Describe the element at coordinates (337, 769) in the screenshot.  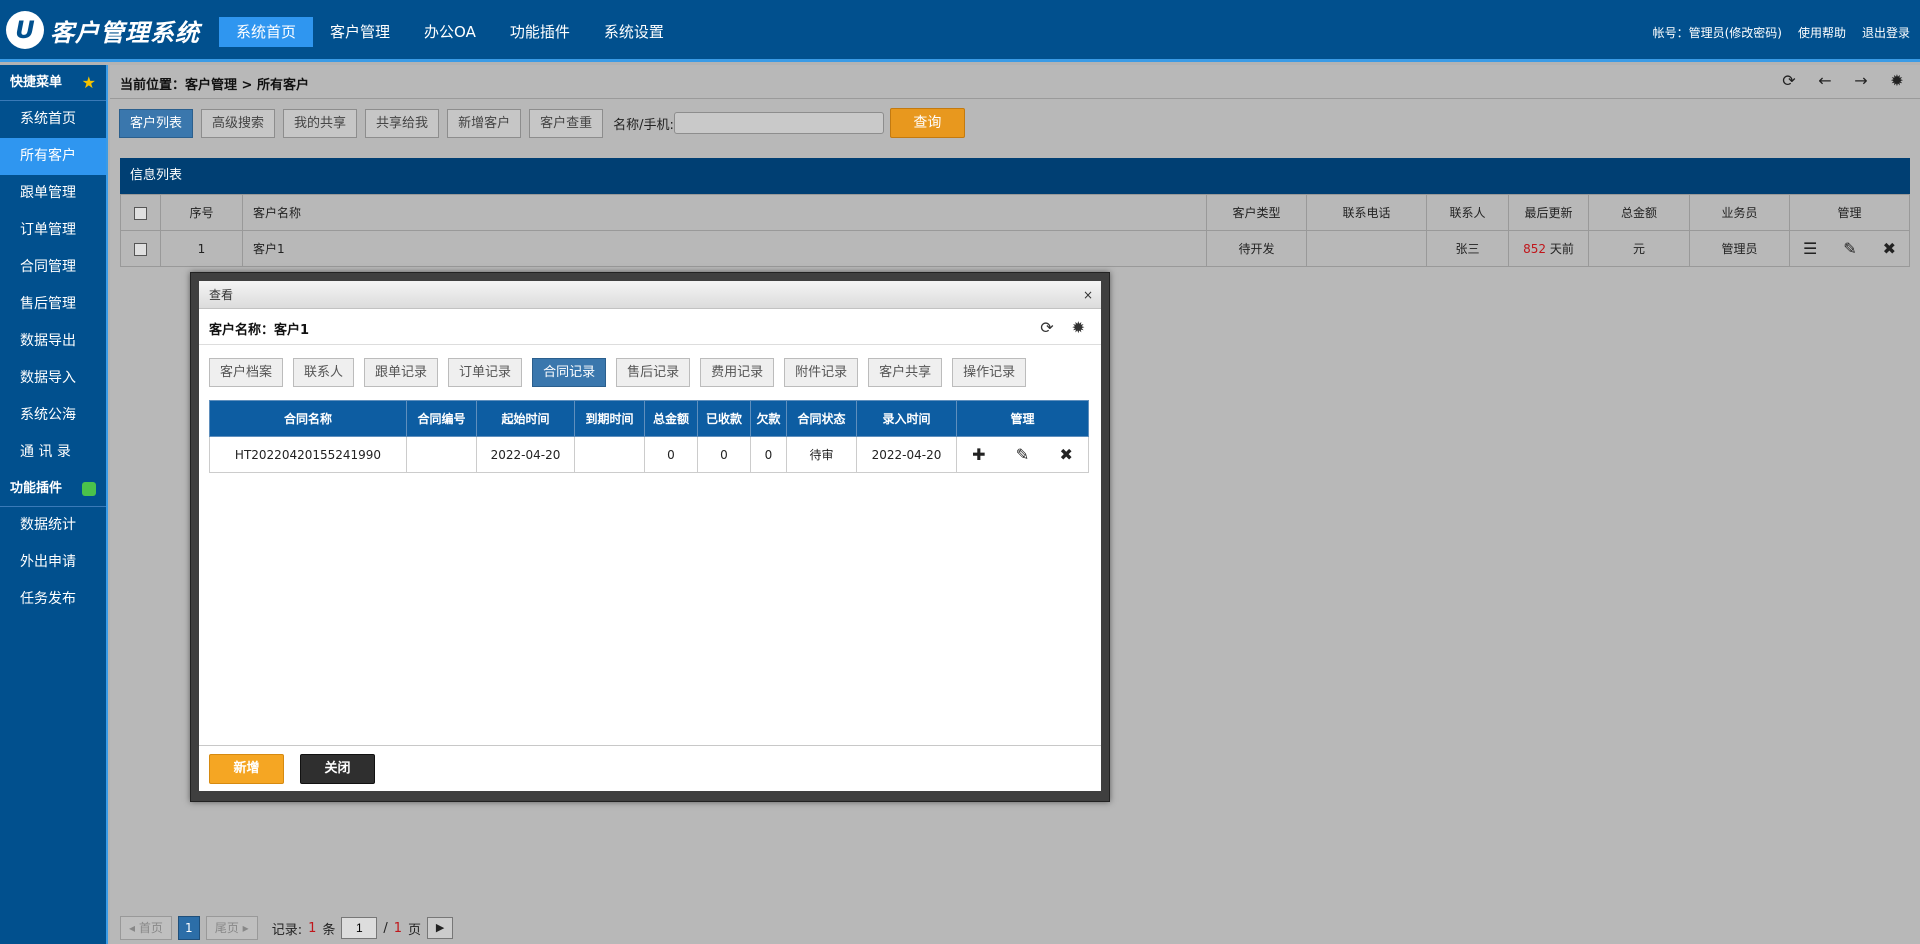
I see `close-button: 关闭` at that location.